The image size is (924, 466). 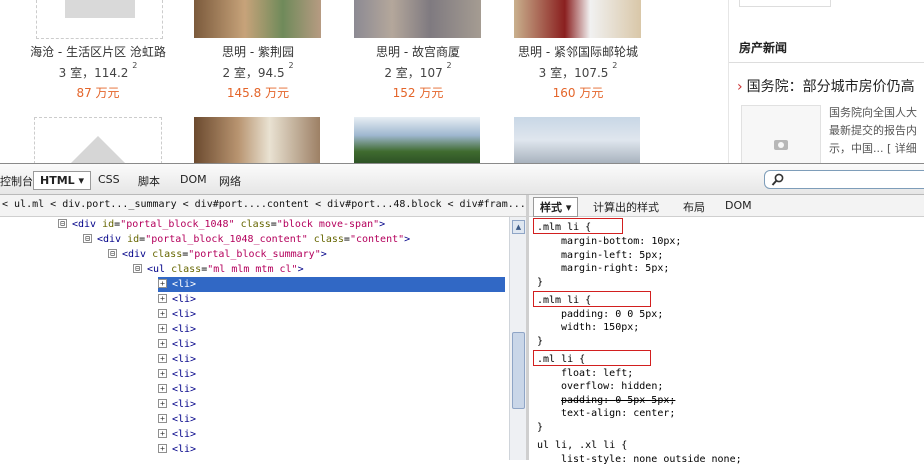 What do you see at coordinates (62, 180) in the screenshot?
I see `tab-html: HTML ▾` at bounding box center [62, 180].